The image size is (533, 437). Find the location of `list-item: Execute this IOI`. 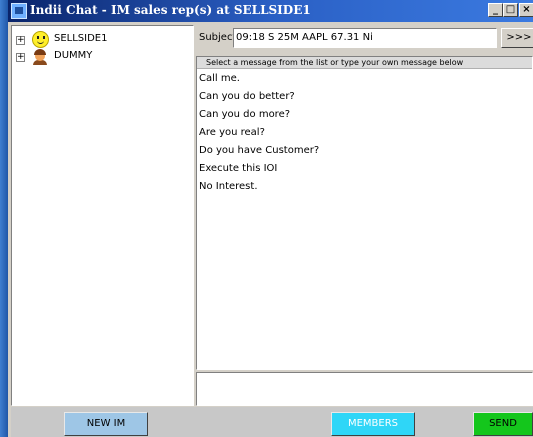

list-item: Execute this IOI is located at coordinates (238, 168).